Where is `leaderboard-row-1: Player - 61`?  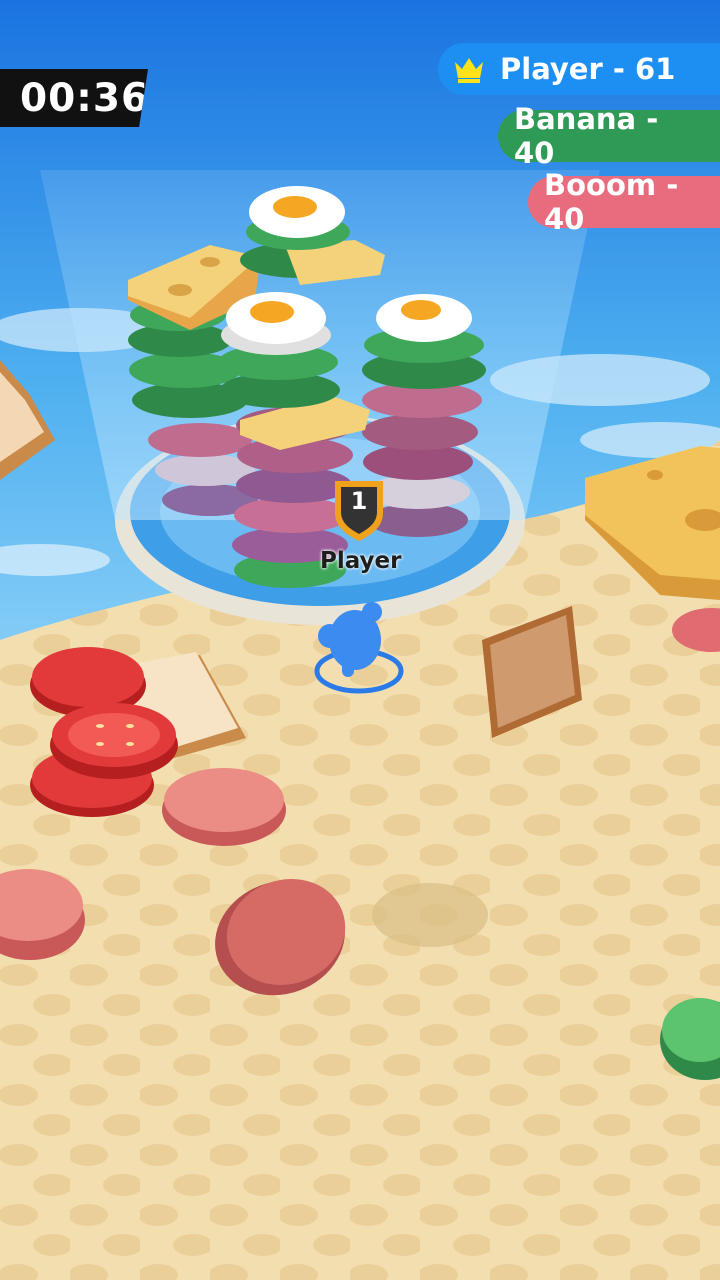
leaderboard-row-1: Player - 61 is located at coordinates (579, 69).